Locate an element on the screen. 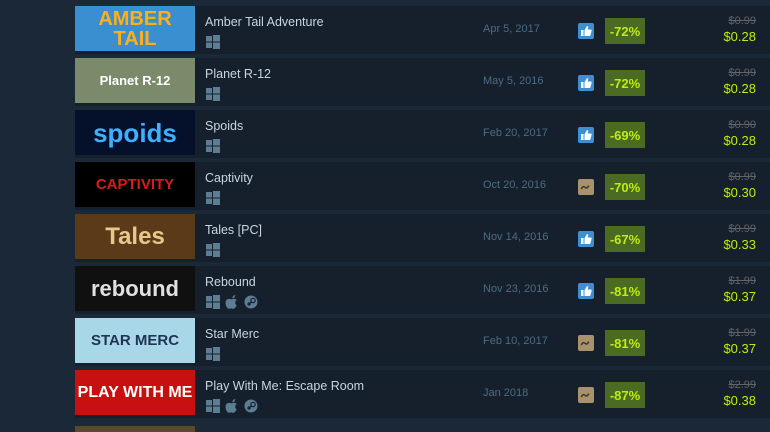  thumbnail-logo-text: spoids is located at coordinates (135, 132).